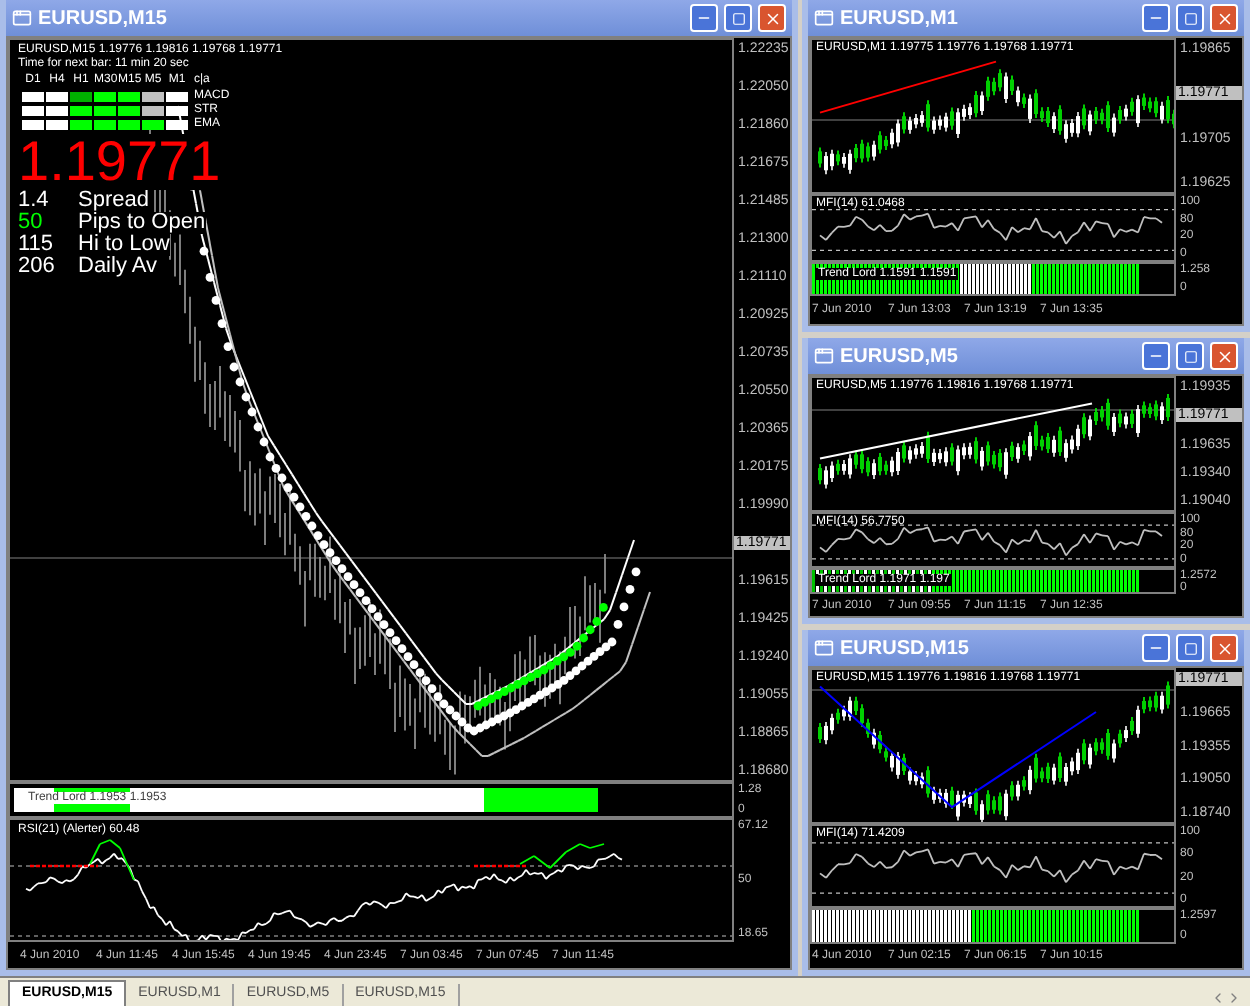 The height and width of the screenshot is (1006, 1250). What do you see at coordinates (540, 657) in the screenshot?
I see `moving-average-band` at bounding box center [540, 657].